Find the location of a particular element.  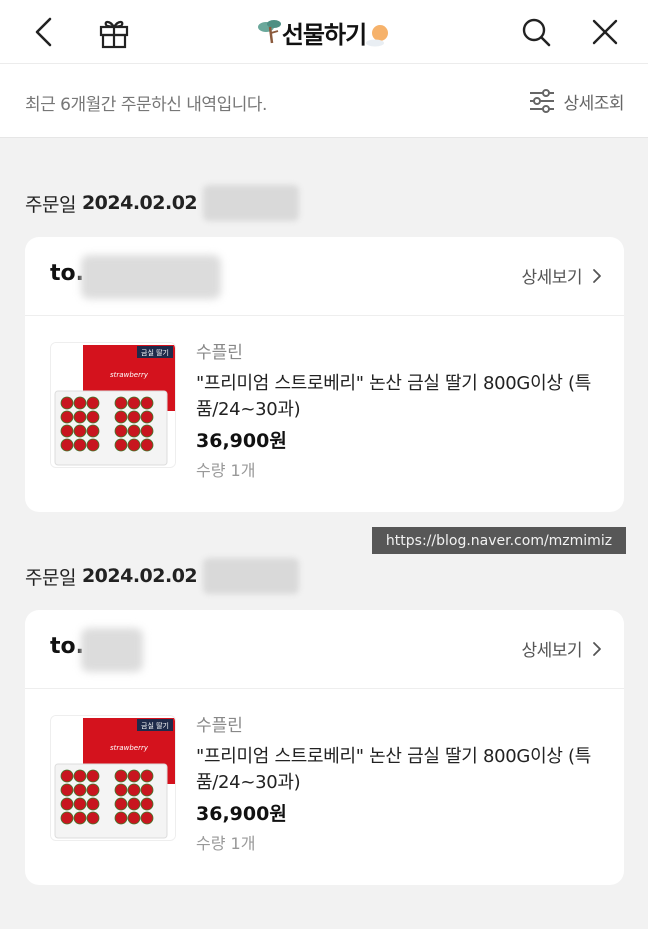

detail-search-label: 상세조회 is located at coordinates (593, 103).